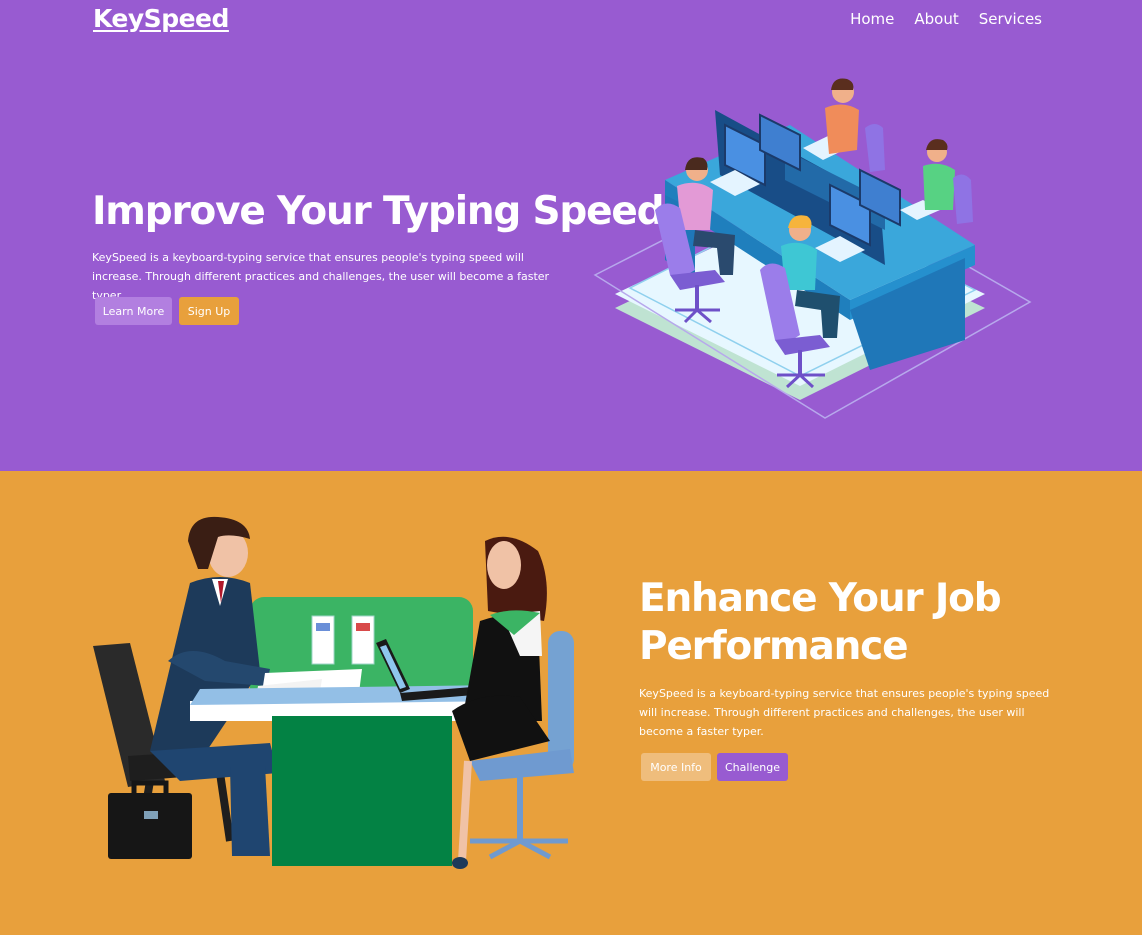 The width and height of the screenshot is (1142, 935). Describe the element at coordinates (378, 211) in the screenshot. I see `hero-title: Improve Your Typing Speed` at that location.